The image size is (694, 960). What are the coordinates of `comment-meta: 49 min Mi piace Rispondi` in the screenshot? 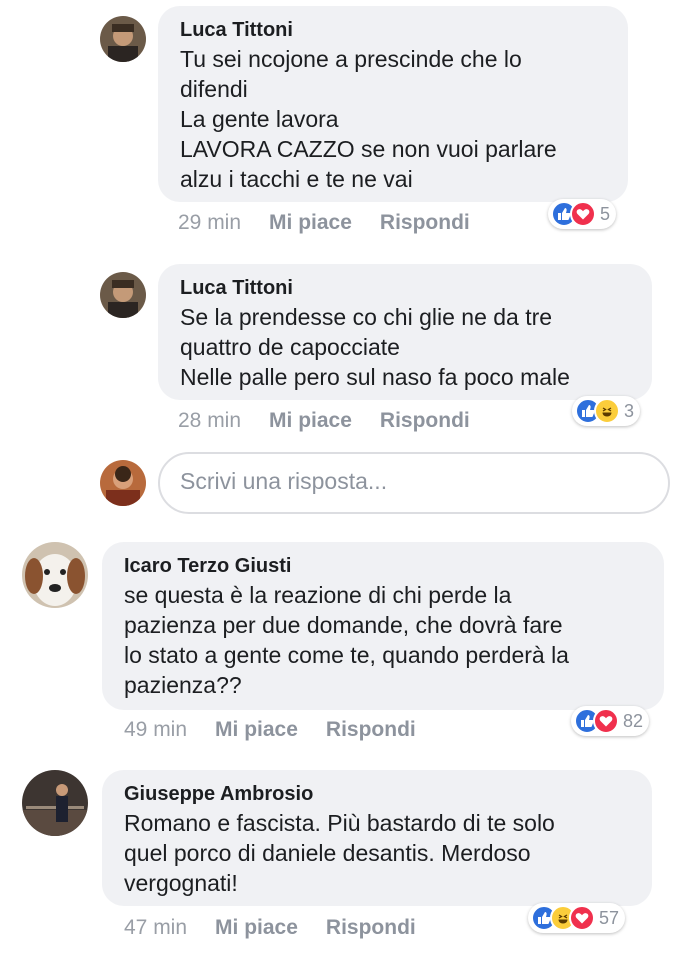 It's located at (270, 730).